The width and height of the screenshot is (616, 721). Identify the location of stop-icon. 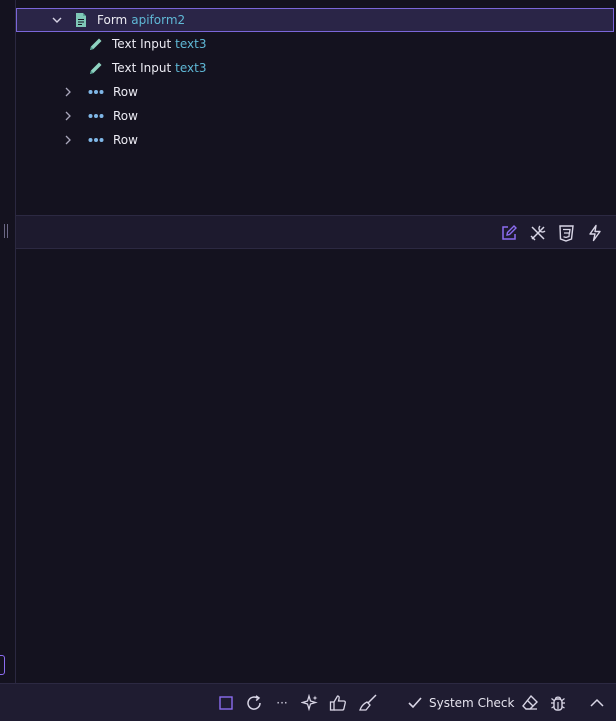
(226, 703).